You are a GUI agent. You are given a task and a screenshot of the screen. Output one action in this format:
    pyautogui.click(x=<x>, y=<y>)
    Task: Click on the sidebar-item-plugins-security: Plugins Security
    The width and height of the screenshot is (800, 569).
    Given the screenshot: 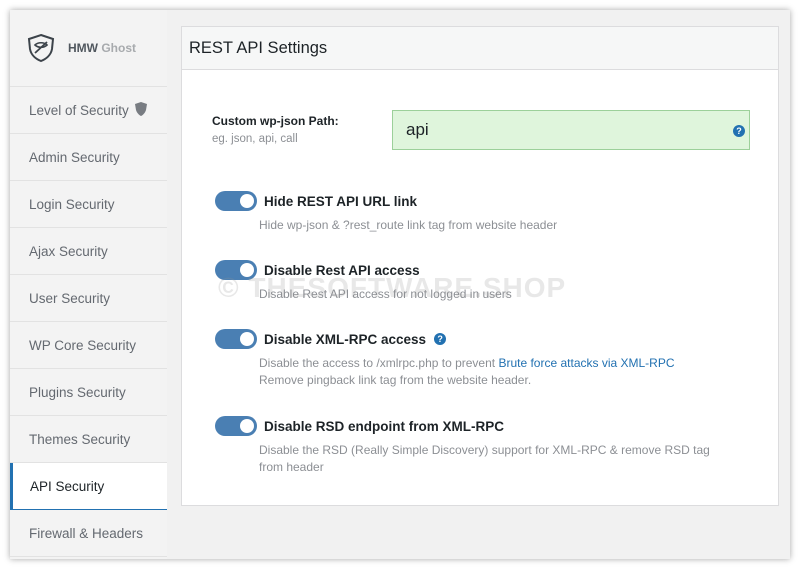 What is the action you would take?
    pyautogui.click(x=88, y=392)
    